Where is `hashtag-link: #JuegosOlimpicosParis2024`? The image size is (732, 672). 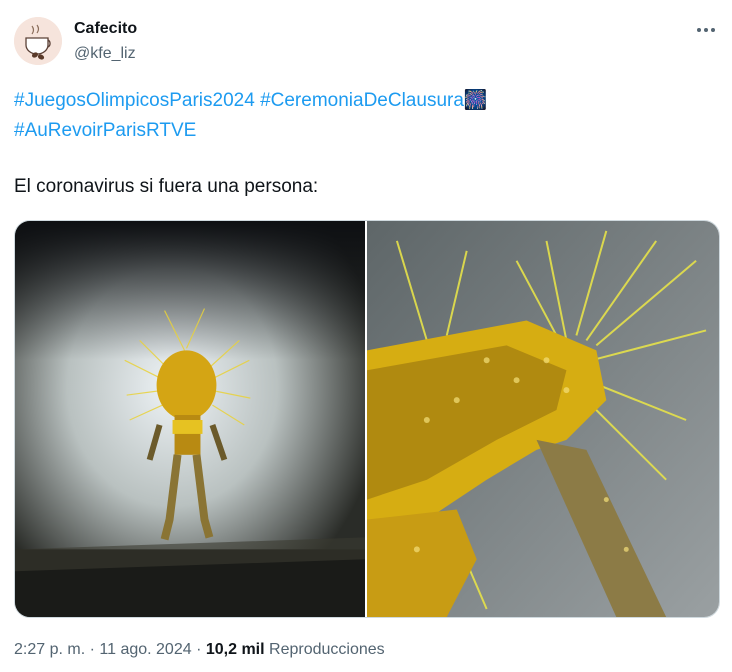
hashtag-link: #JuegosOlimpicosParis2024 is located at coordinates (134, 100).